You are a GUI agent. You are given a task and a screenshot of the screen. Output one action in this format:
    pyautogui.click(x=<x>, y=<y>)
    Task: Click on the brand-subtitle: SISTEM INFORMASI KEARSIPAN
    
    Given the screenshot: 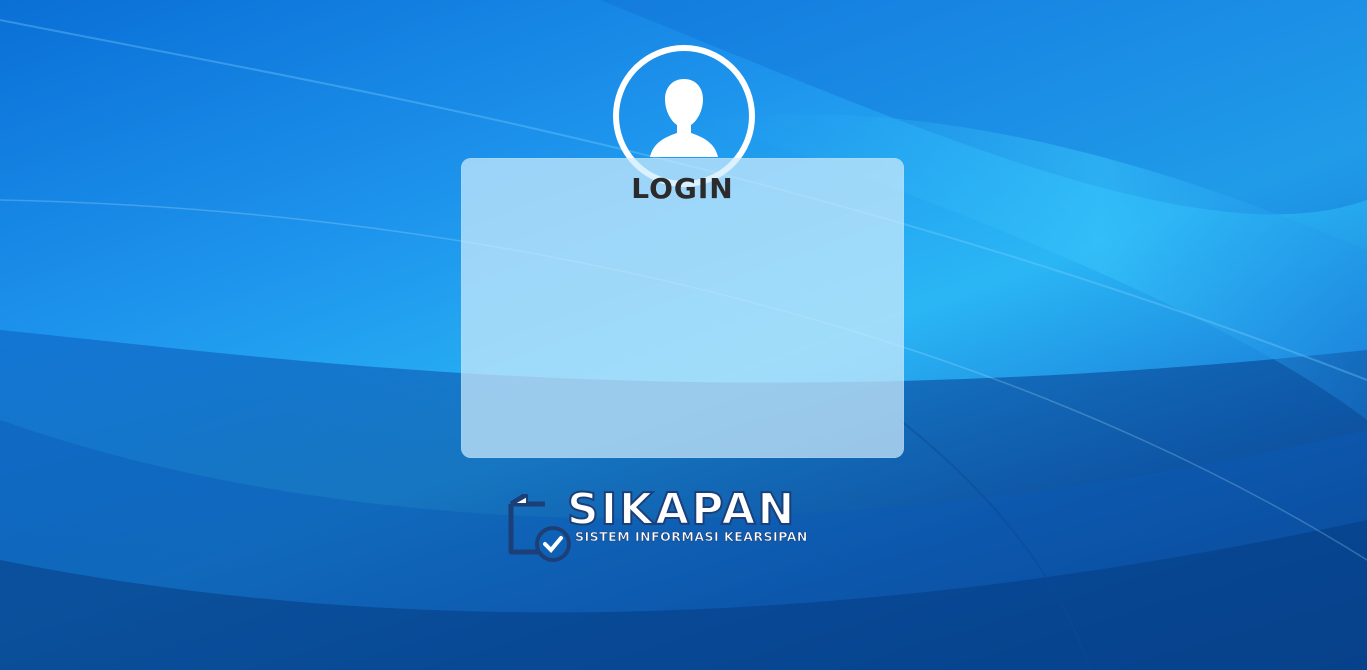 What is the action you would take?
    pyautogui.click(x=691, y=537)
    